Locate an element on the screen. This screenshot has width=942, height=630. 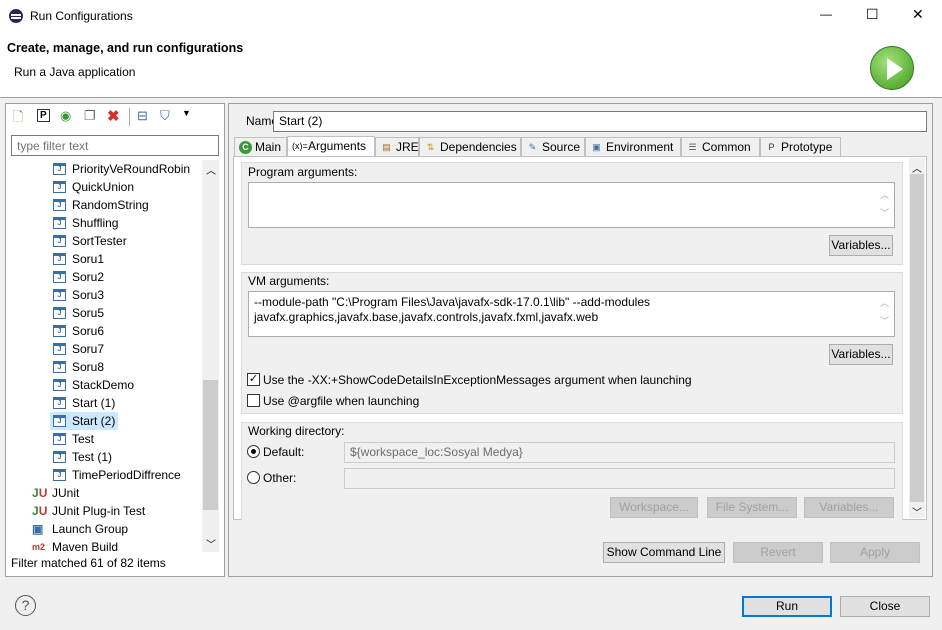
default-label: Default: is located at coordinates (284, 452).